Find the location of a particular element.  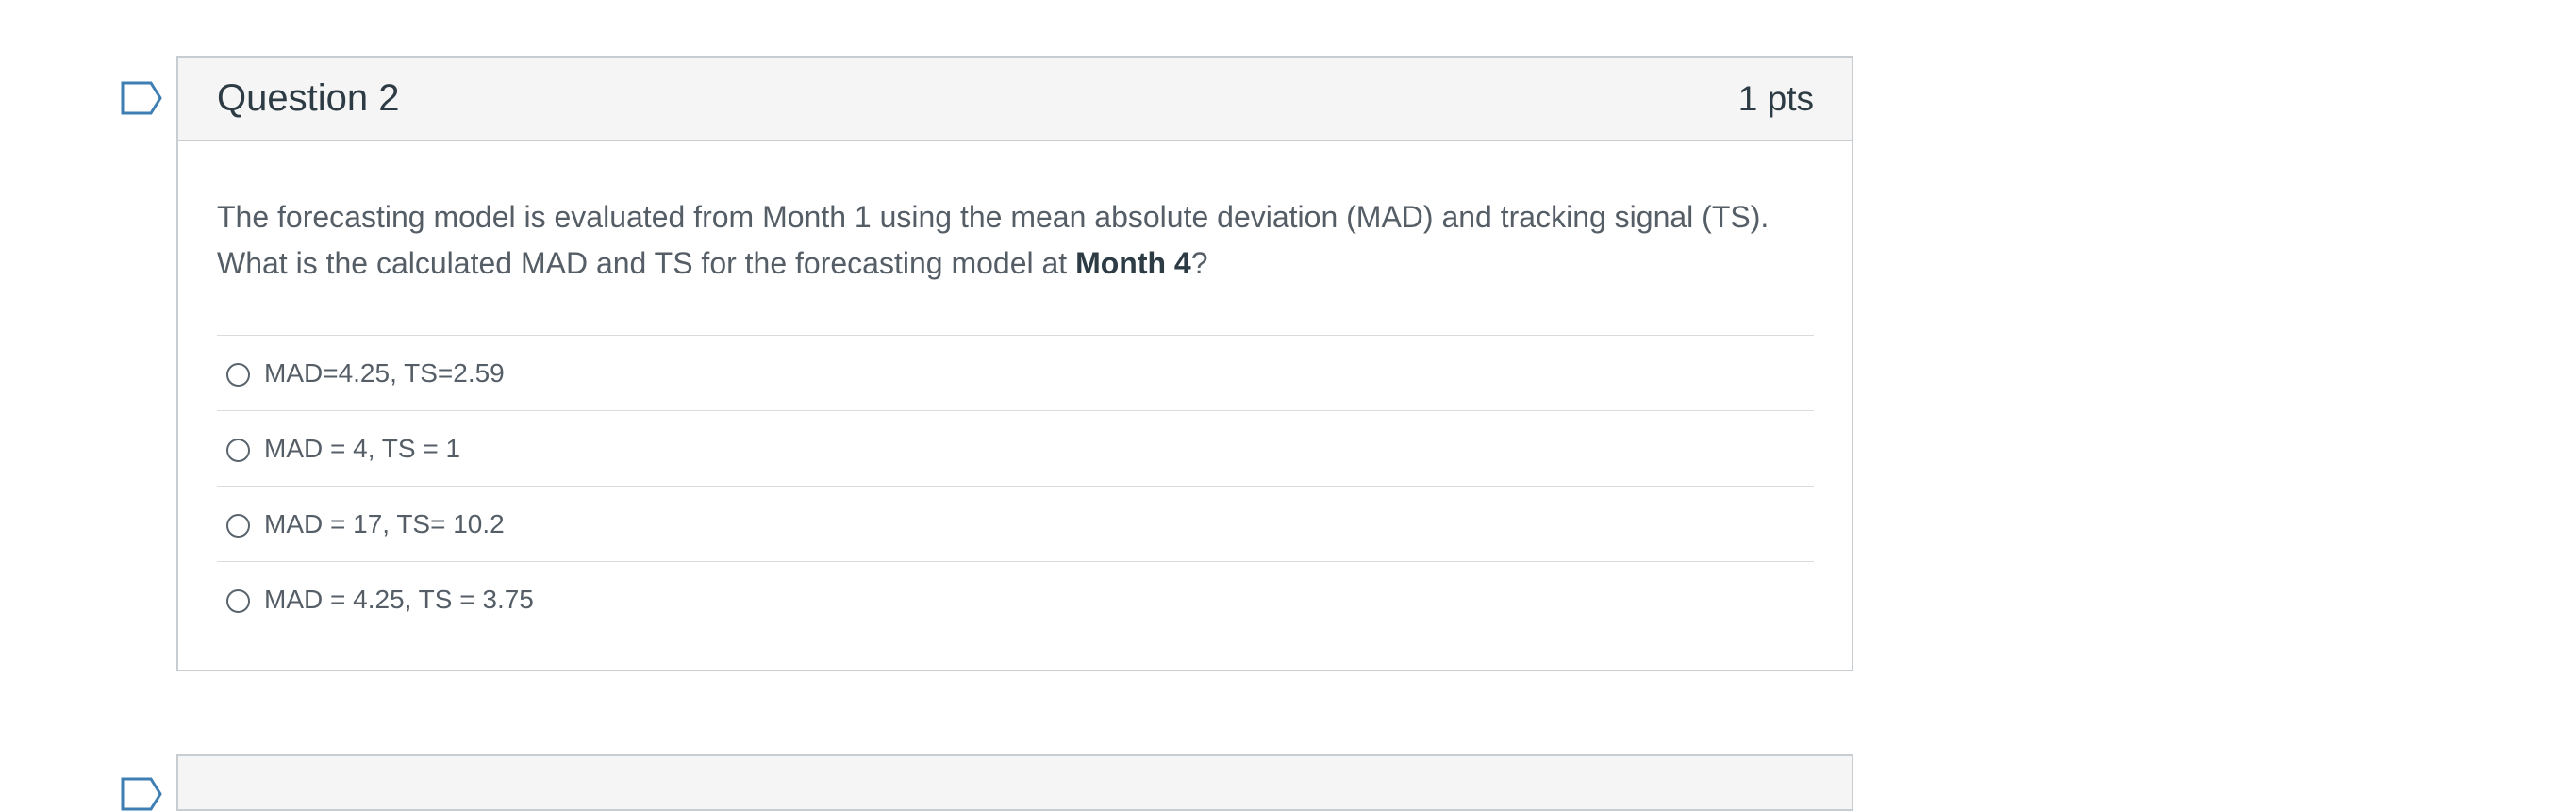

question-text-end: ? is located at coordinates (1199, 263).